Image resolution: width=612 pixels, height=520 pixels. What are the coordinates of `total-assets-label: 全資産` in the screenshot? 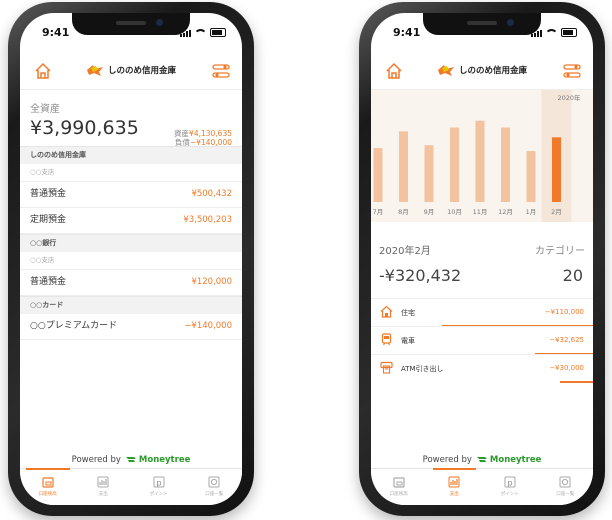 It's located at (45, 109).